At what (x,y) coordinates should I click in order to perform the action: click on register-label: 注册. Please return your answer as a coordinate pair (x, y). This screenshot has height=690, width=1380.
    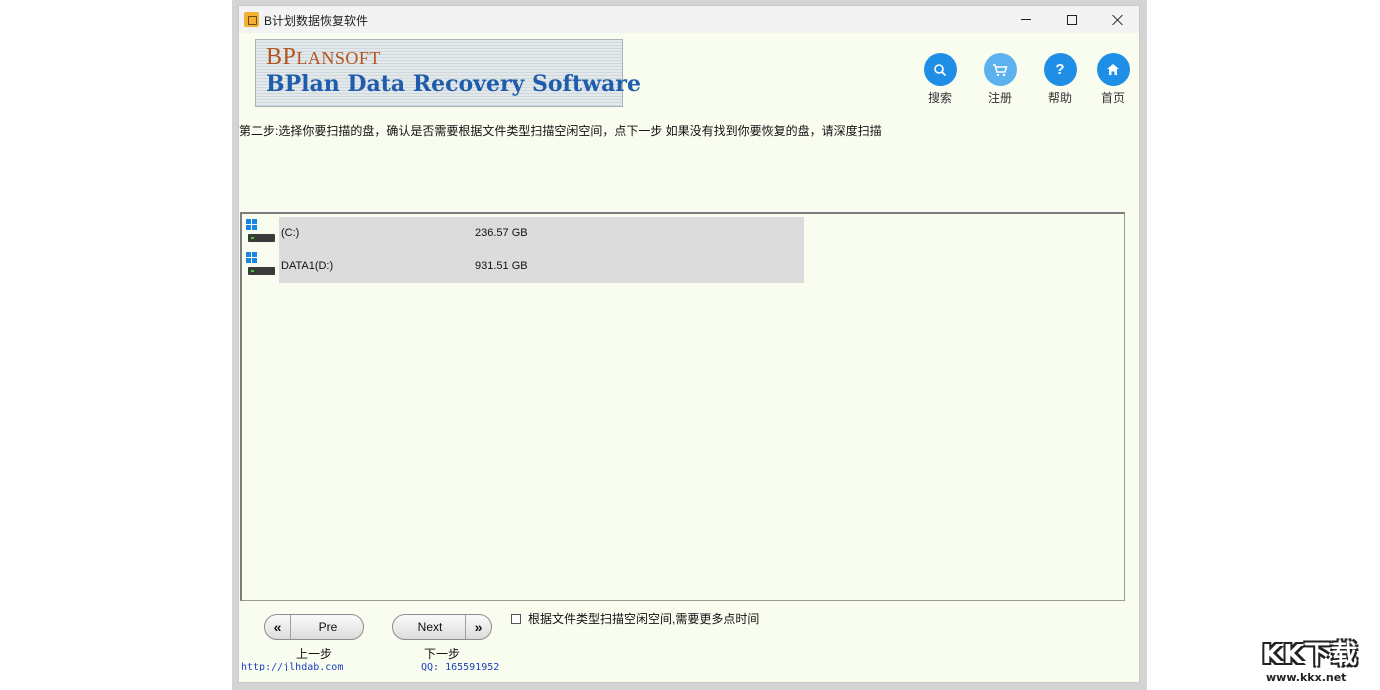
    Looking at the image, I should click on (999, 98).